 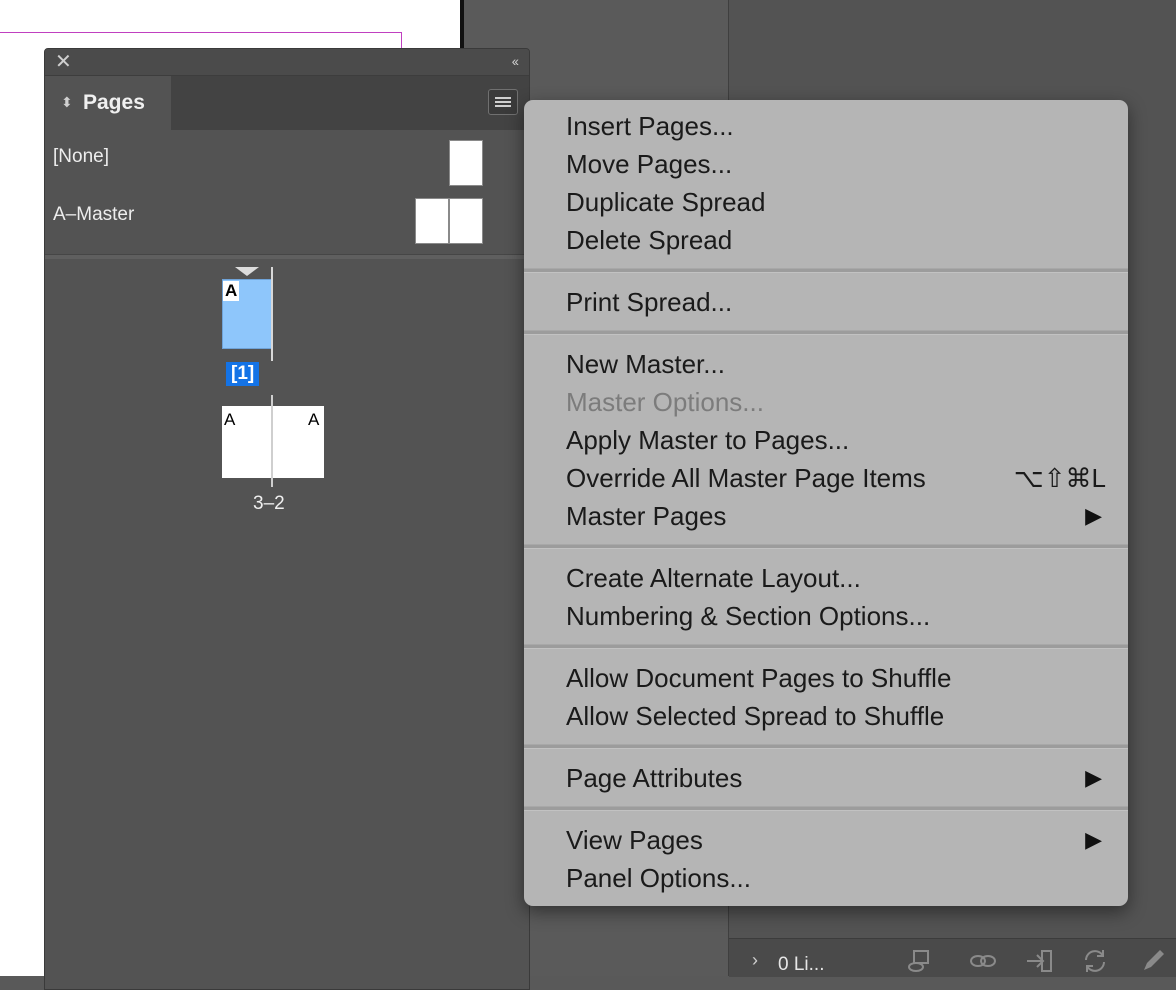 What do you see at coordinates (836, 240) in the screenshot?
I see `menu-item-delete-spread: Delete Spread` at bounding box center [836, 240].